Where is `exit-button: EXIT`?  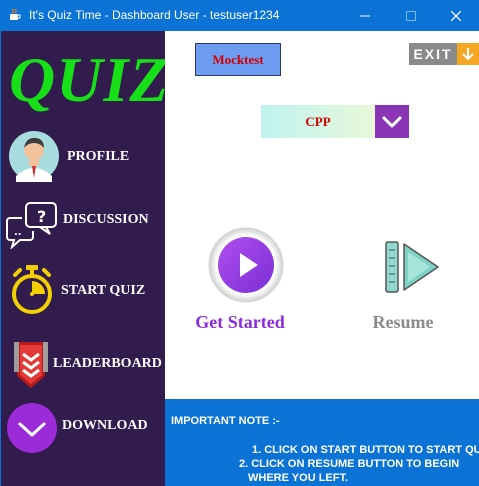 exit-button: EXIT is located at coordinates (444, 54).